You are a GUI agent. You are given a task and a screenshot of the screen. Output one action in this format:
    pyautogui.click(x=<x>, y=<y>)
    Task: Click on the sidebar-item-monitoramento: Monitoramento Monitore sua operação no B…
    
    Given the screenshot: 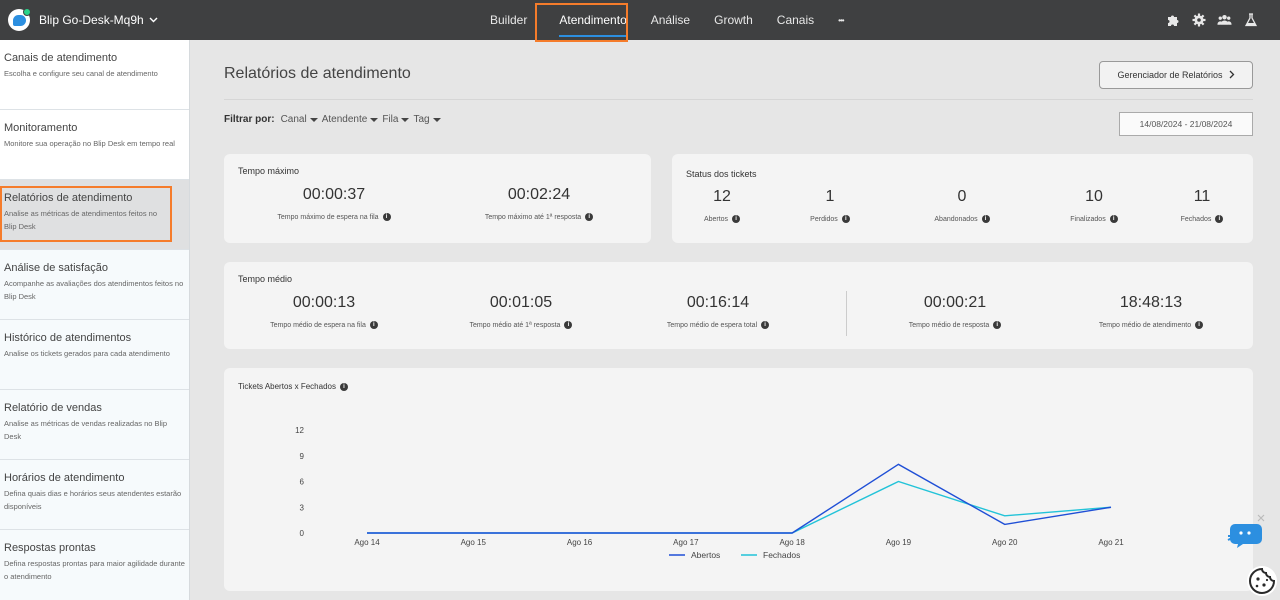 What is the action you would take?
    pyautogui.click(x=94, y=145)
    